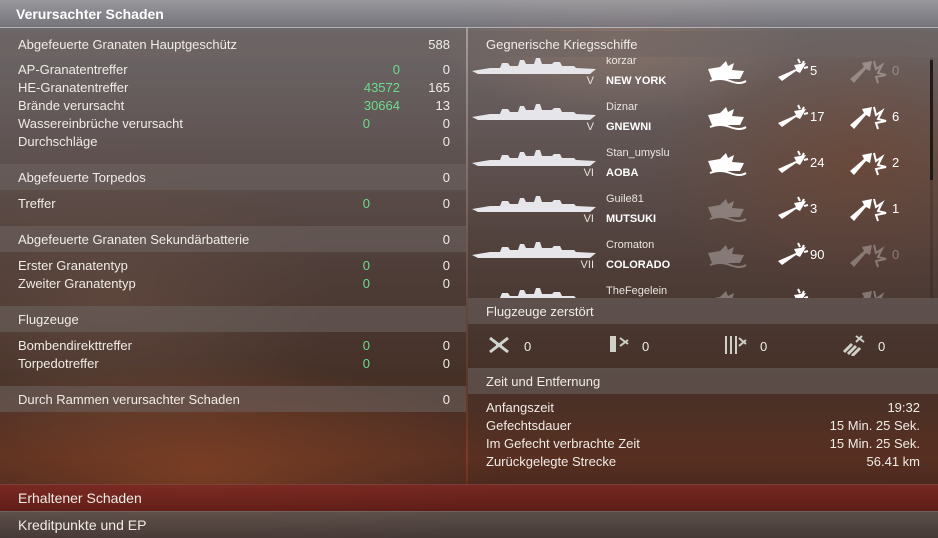 This screenshot has width=938, height=538. I want to click on table-row: Zurückgelegte Strecke 56.41 km, so click(703, 461).